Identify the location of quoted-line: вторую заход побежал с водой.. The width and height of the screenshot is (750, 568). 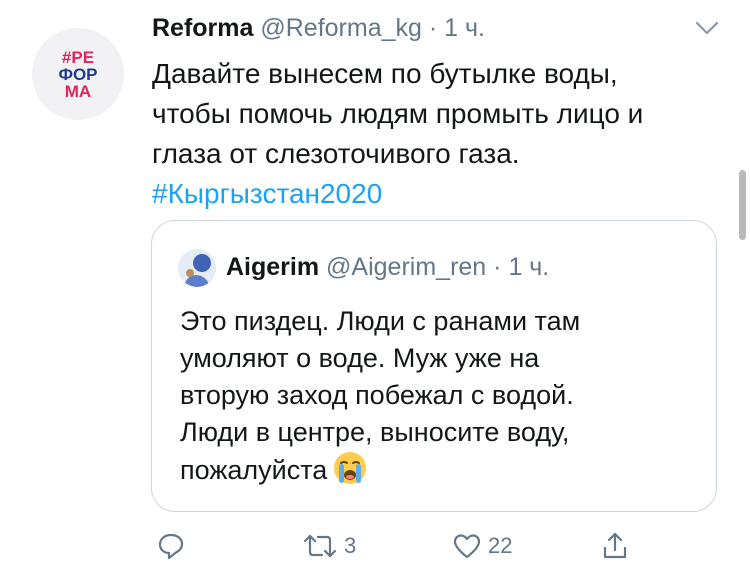
(377, 395).